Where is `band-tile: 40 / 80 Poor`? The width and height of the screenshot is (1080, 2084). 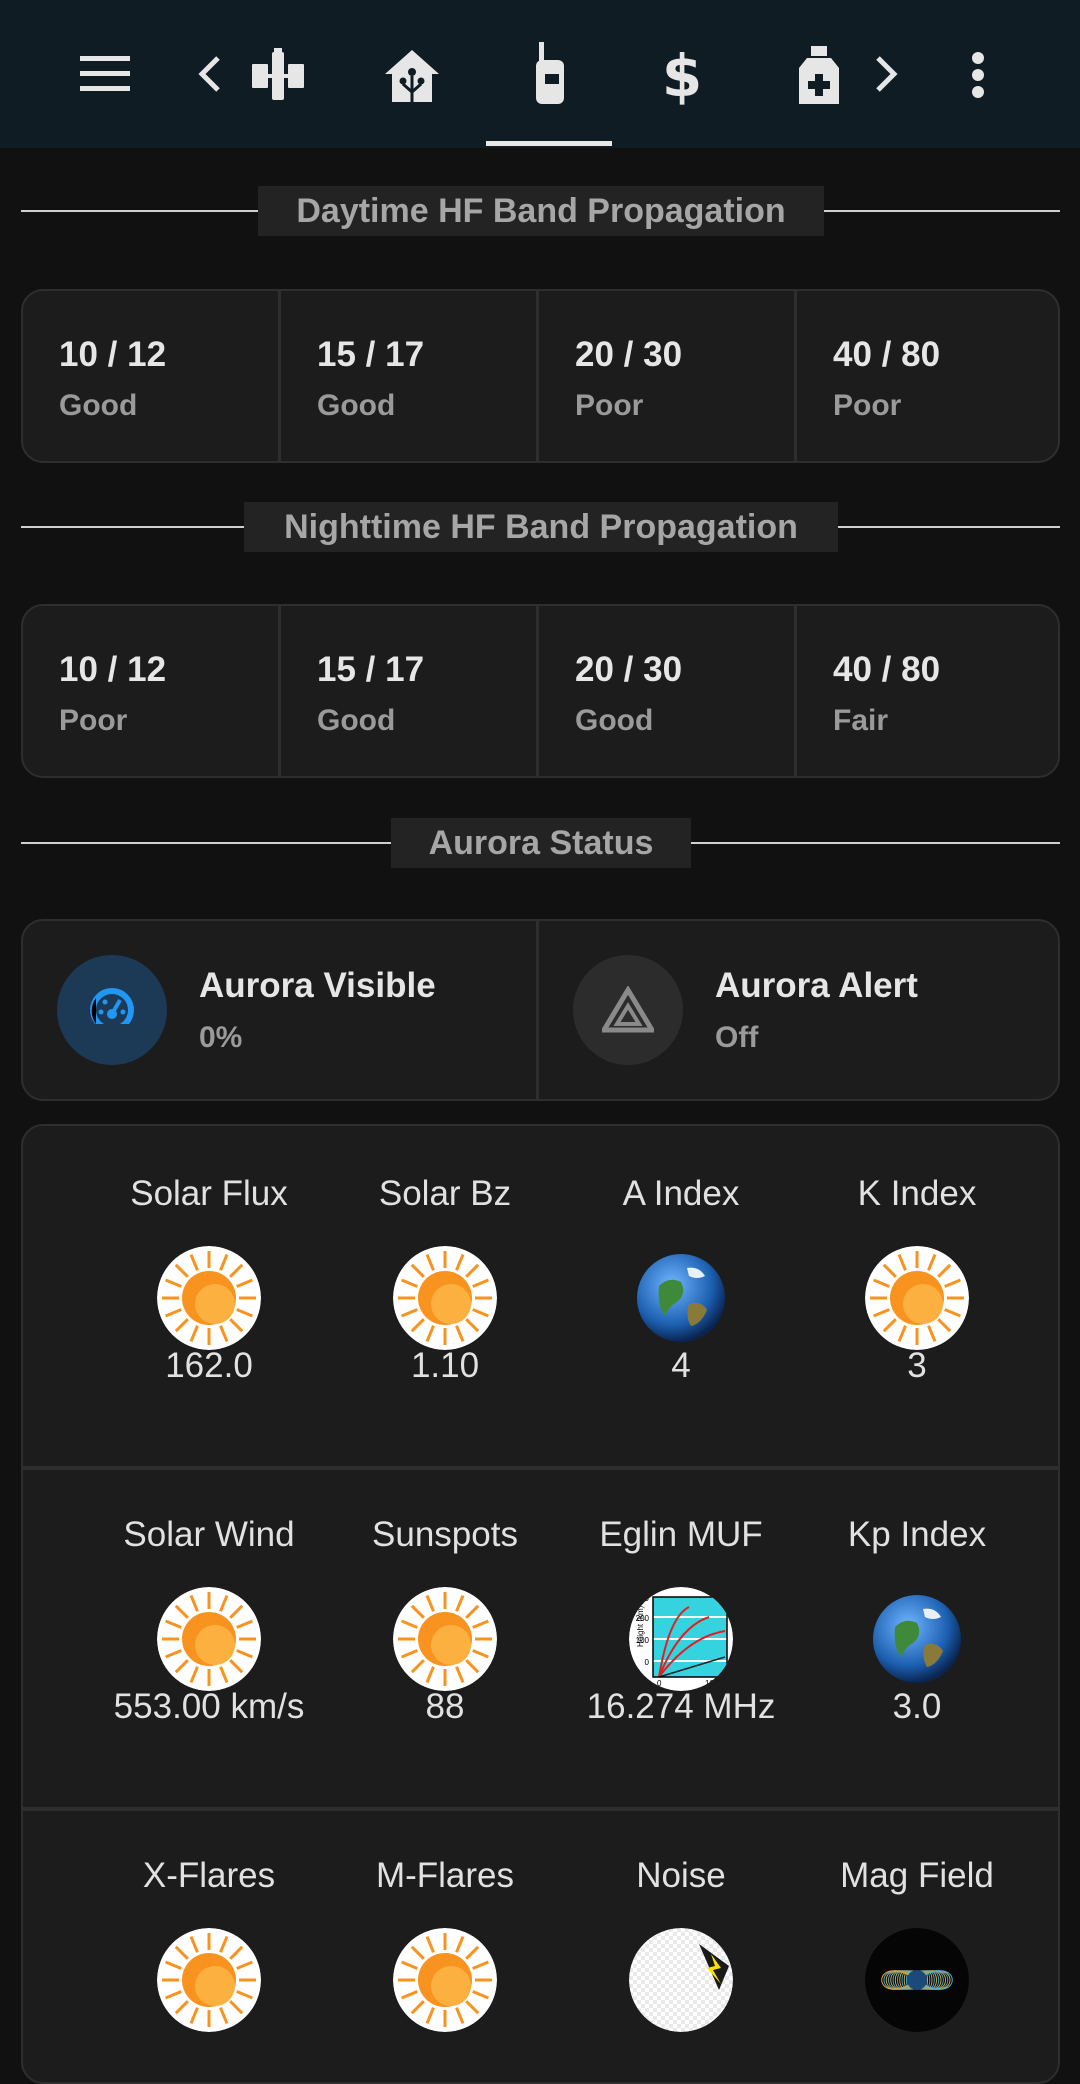 band-tile: 40 / 80 Poor is located at coordinates (926, 376).